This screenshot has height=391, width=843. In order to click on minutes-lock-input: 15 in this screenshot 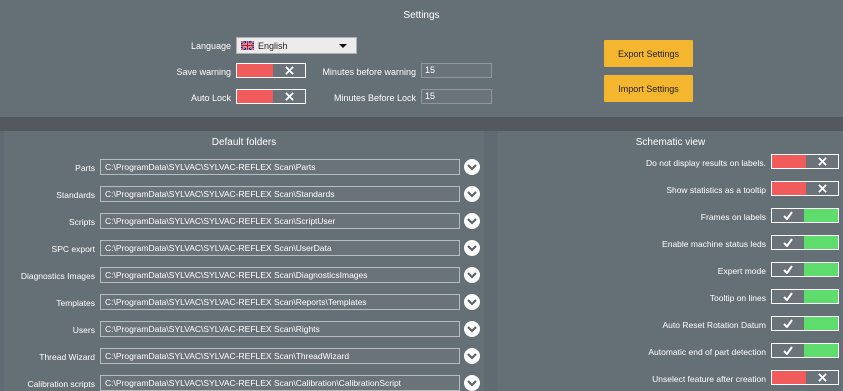, I will do `click(456, 96)`.